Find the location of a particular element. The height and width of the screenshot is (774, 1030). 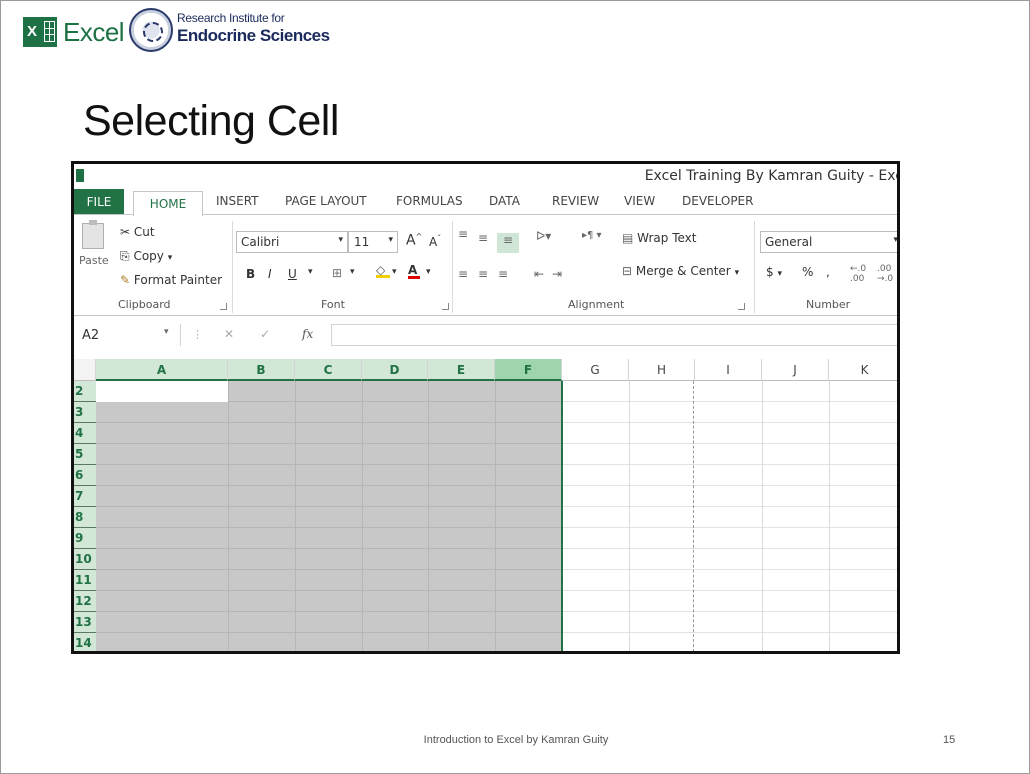

align-top-icon: ≡ is located at coordinates (463, 234).